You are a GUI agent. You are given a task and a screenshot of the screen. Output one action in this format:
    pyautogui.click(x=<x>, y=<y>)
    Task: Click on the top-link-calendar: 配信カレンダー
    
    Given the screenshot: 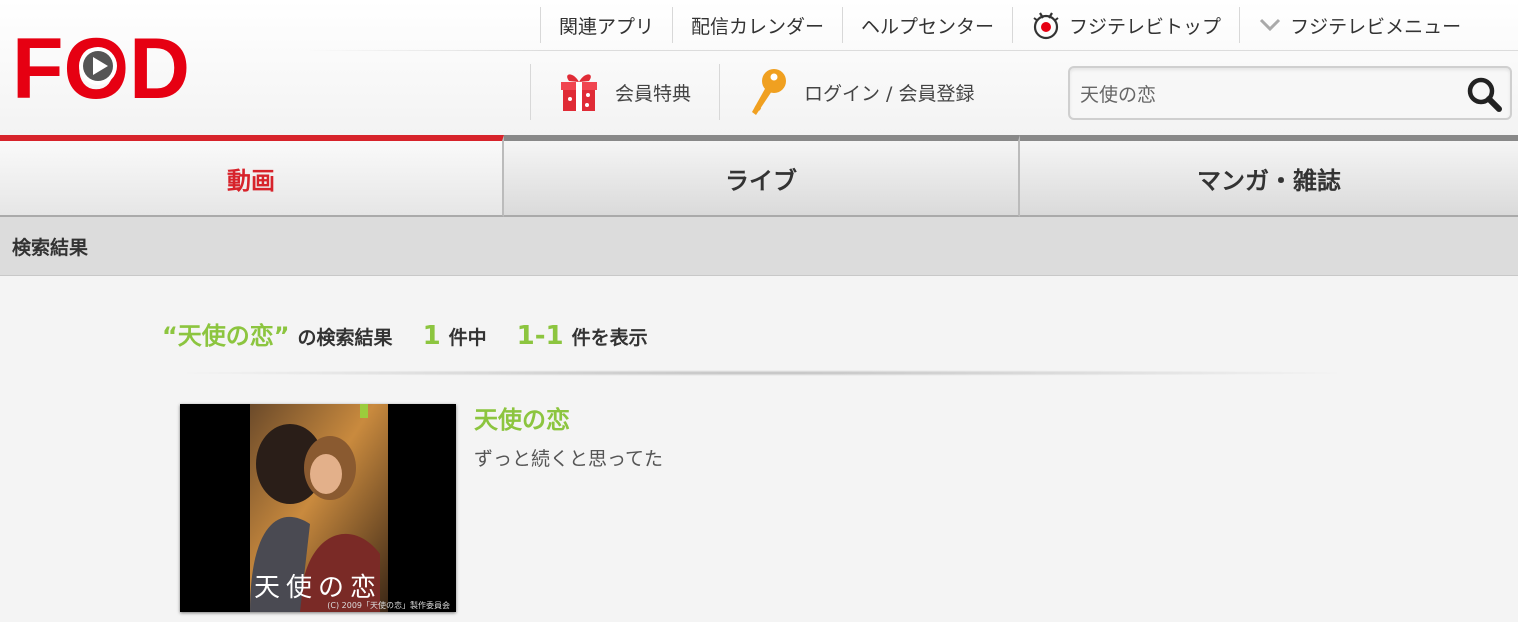 What is the action you would take?
    pyautogui.click(x=757, y=25)
    